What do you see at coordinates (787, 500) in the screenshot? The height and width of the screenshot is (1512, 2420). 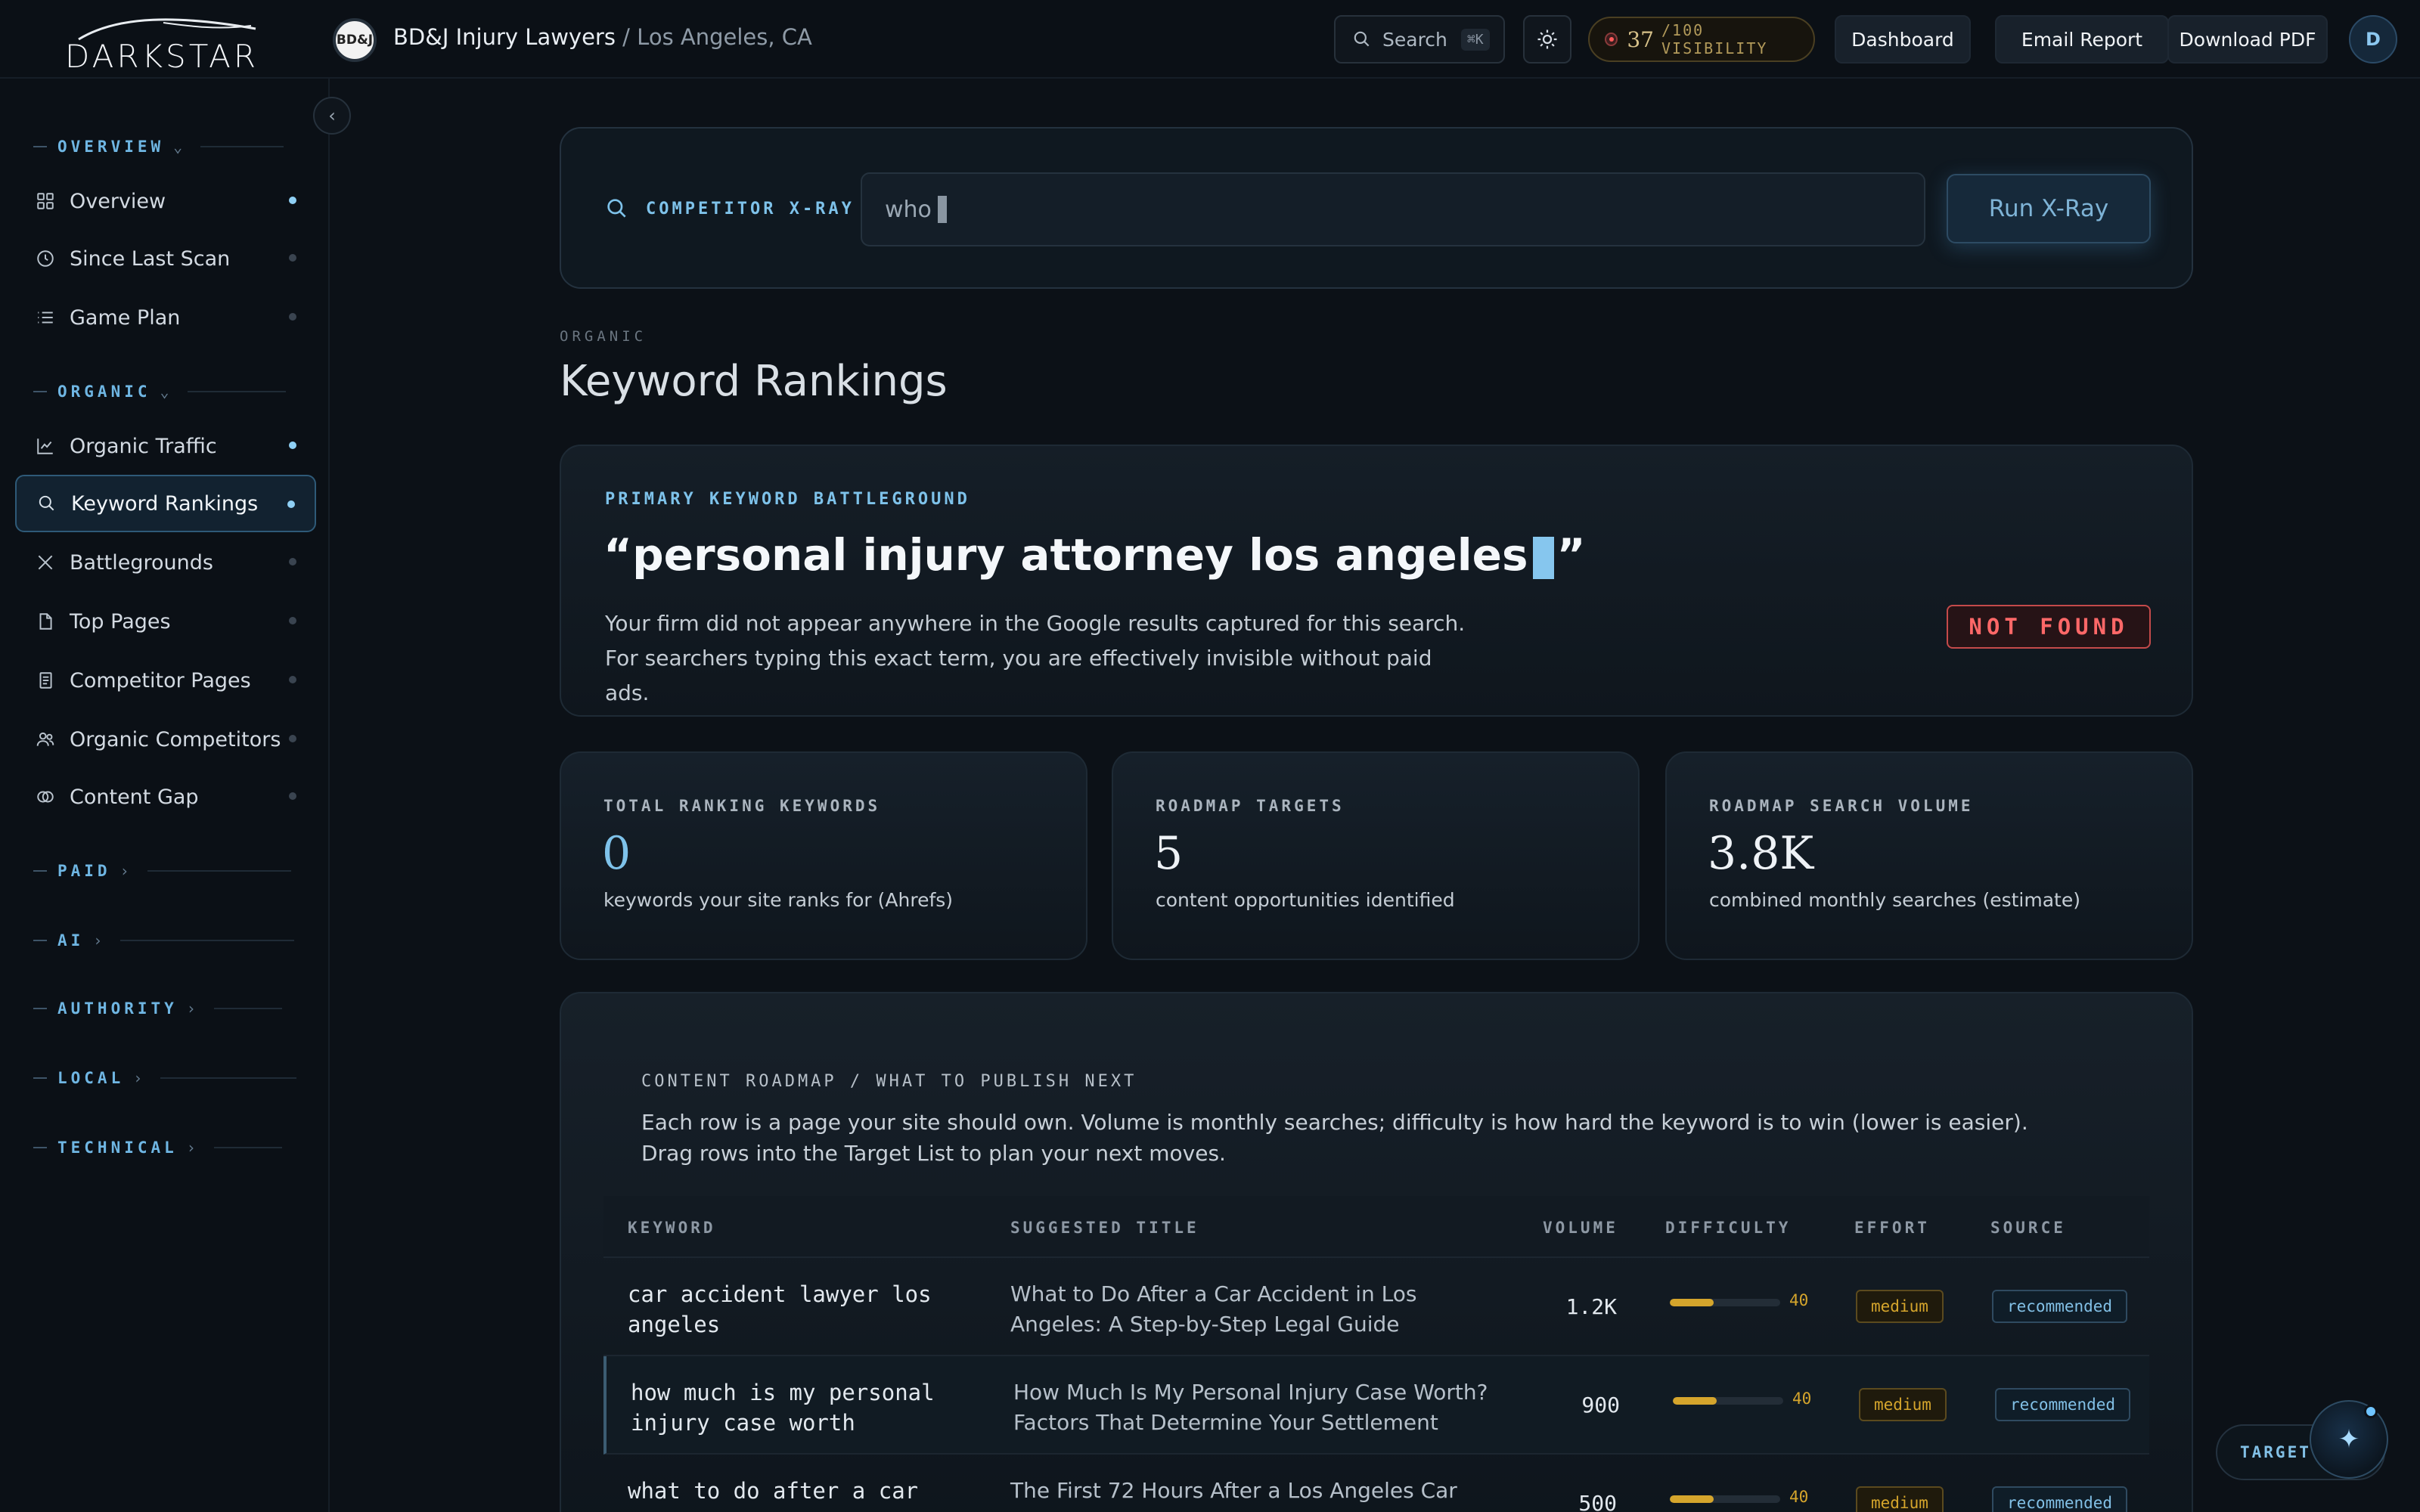 I see `battleground-eyebrow: PRIMARY KEYWORD BATTLEGROUND` at bounding box center [787, 500].